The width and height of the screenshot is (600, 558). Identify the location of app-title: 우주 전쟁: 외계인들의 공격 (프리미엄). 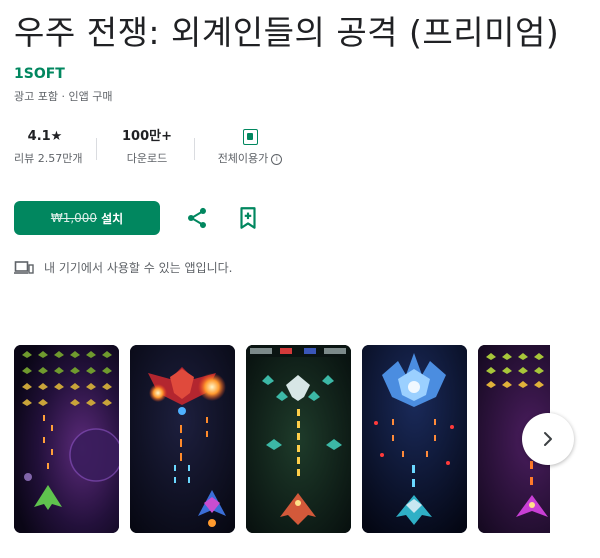
(287, 32).